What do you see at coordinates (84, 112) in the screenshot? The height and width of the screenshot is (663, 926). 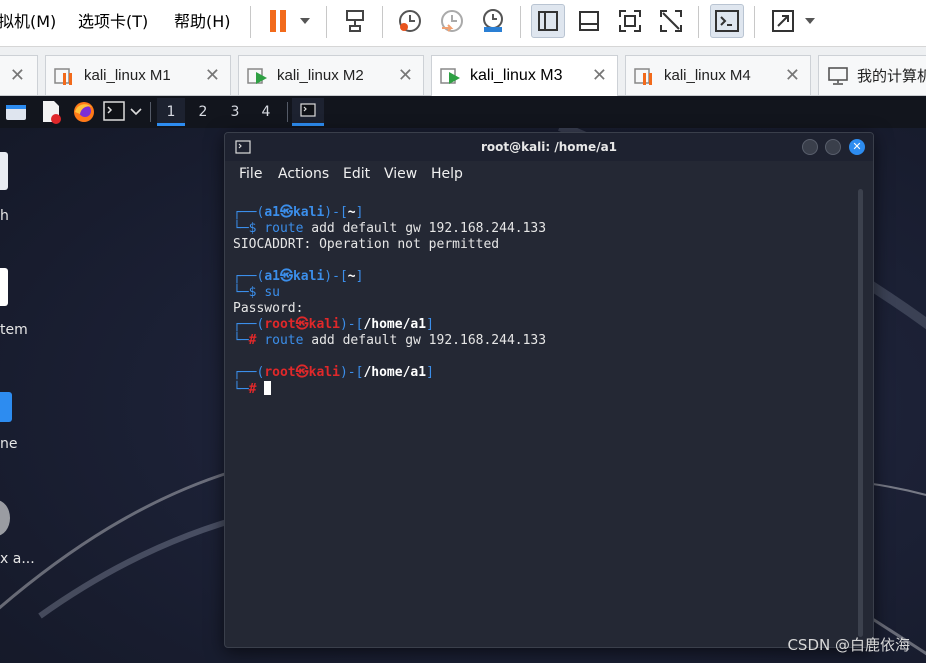 I see `firefox-icon` at bounding box center [84, 112].